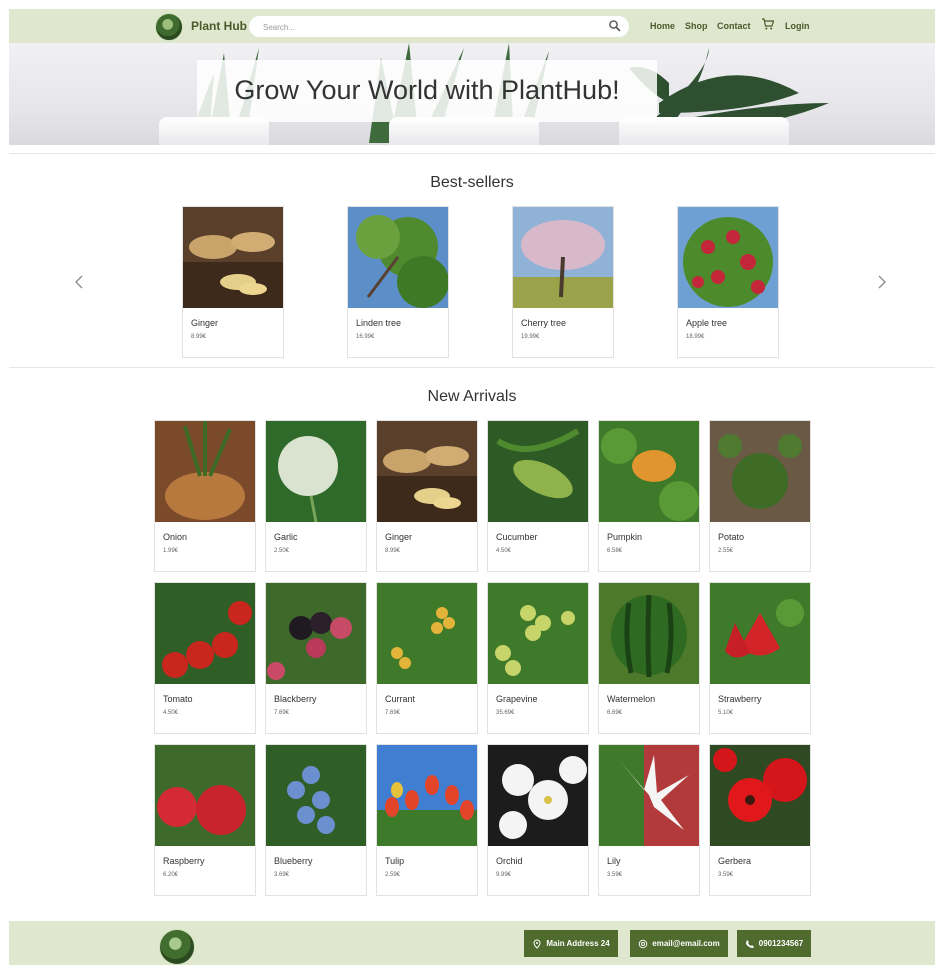 The width and height of the screenshot is (935, 965). I want to click on carousel-prev-arrow-icon, so click(79, 282).